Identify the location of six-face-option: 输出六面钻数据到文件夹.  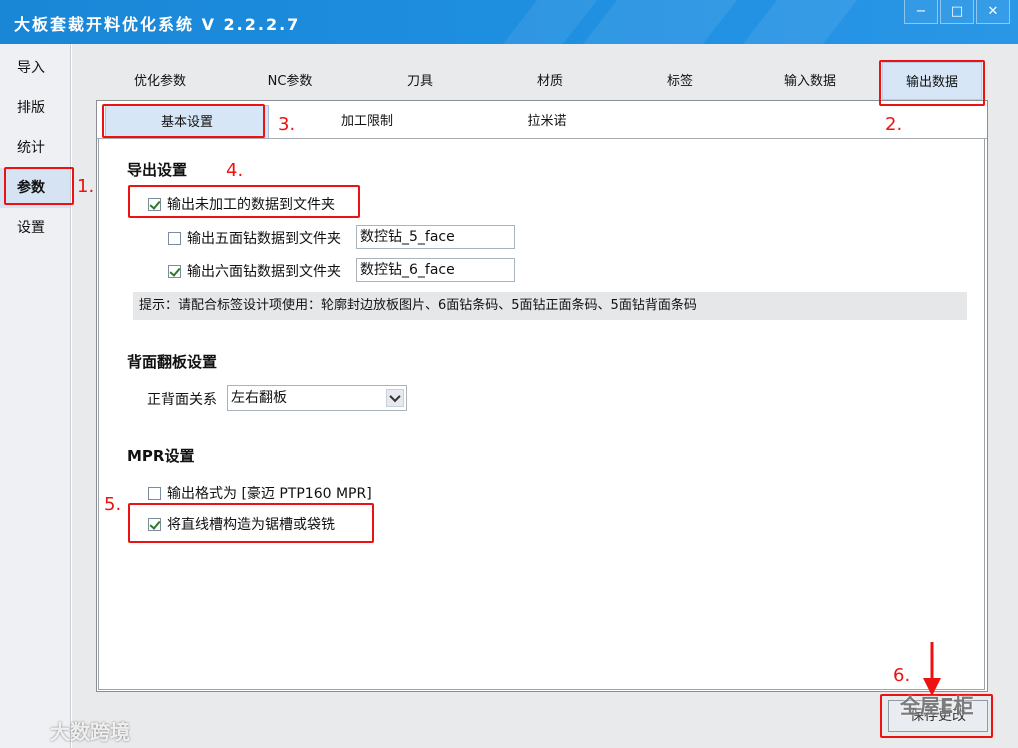
(254, 271).